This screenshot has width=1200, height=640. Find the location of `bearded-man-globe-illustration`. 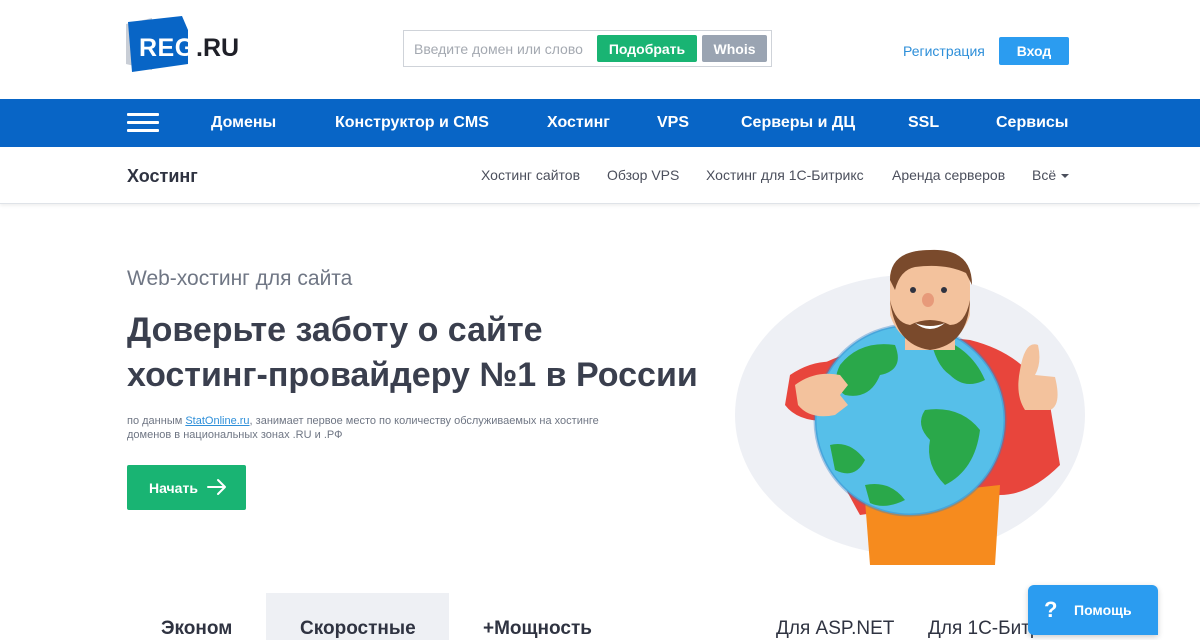

bearded-man-globe-illustration is located at coordinates (910, 407).